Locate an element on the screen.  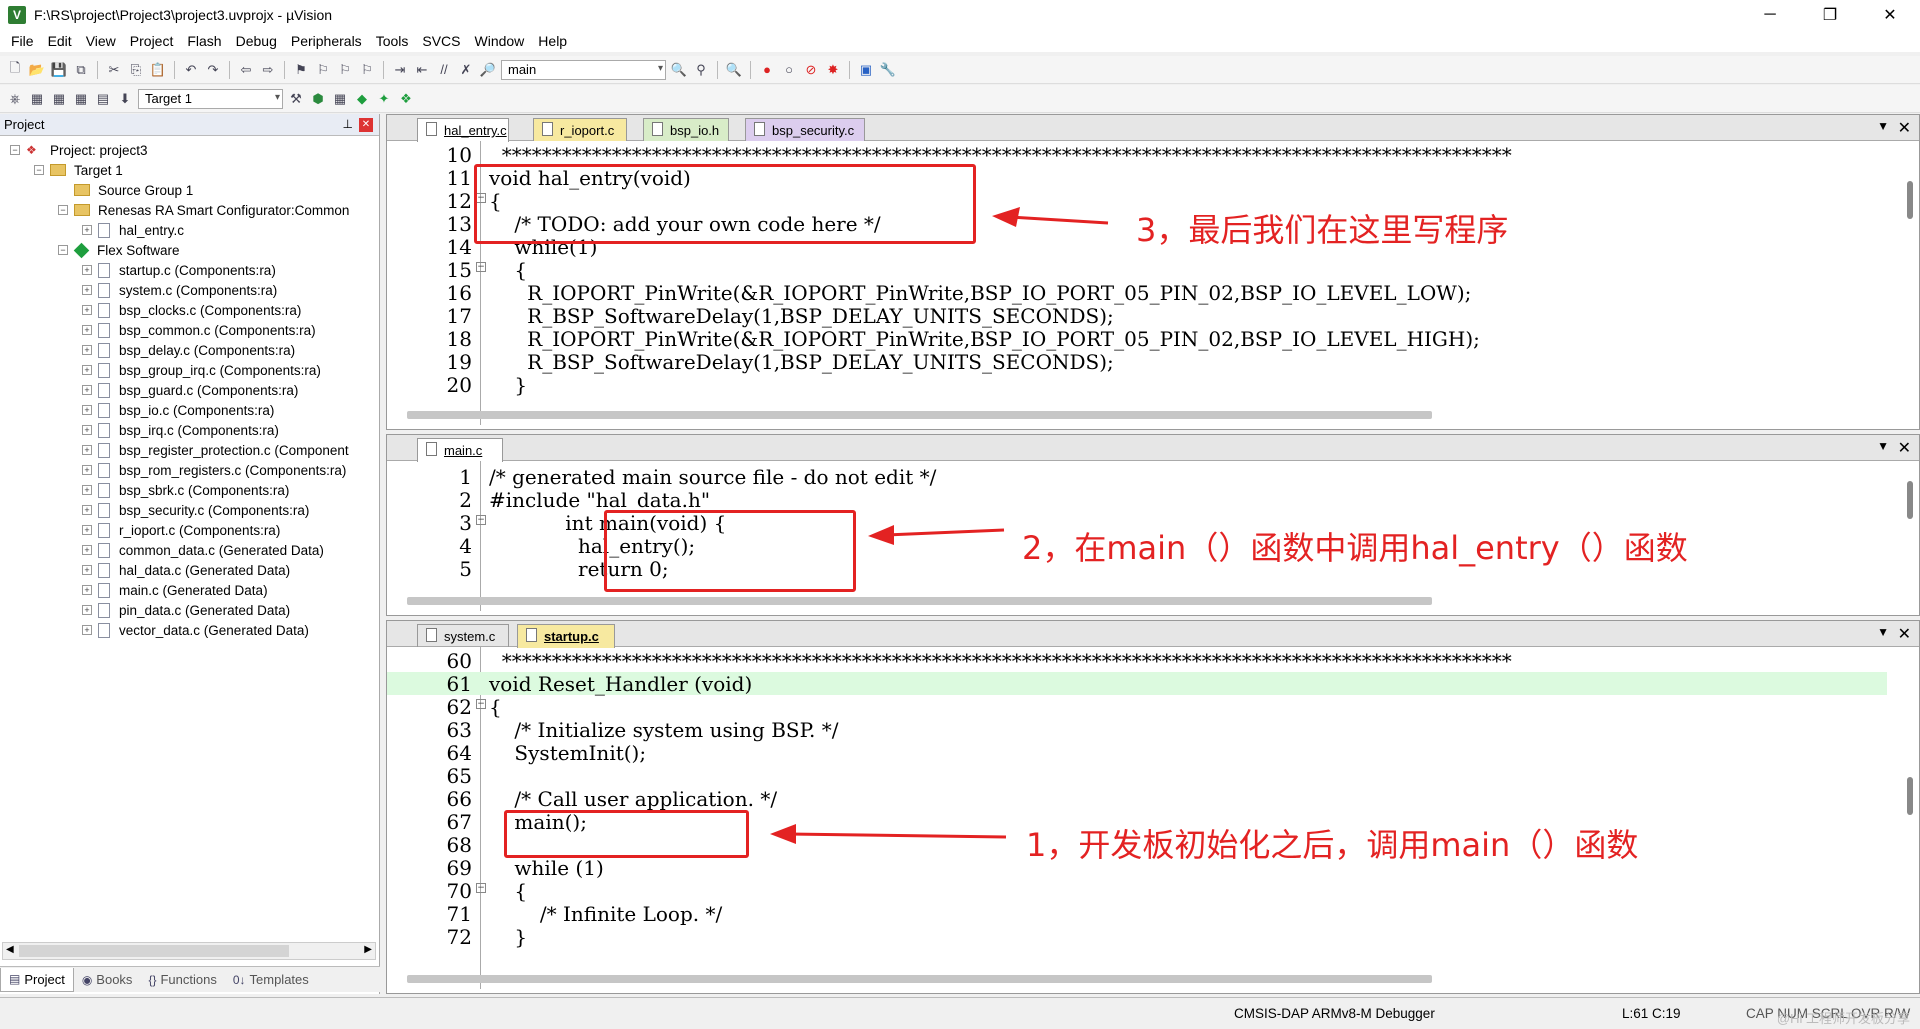
tree-item-file: + r_ioport.c (Components:ra) is located at coordinates (181, 530).